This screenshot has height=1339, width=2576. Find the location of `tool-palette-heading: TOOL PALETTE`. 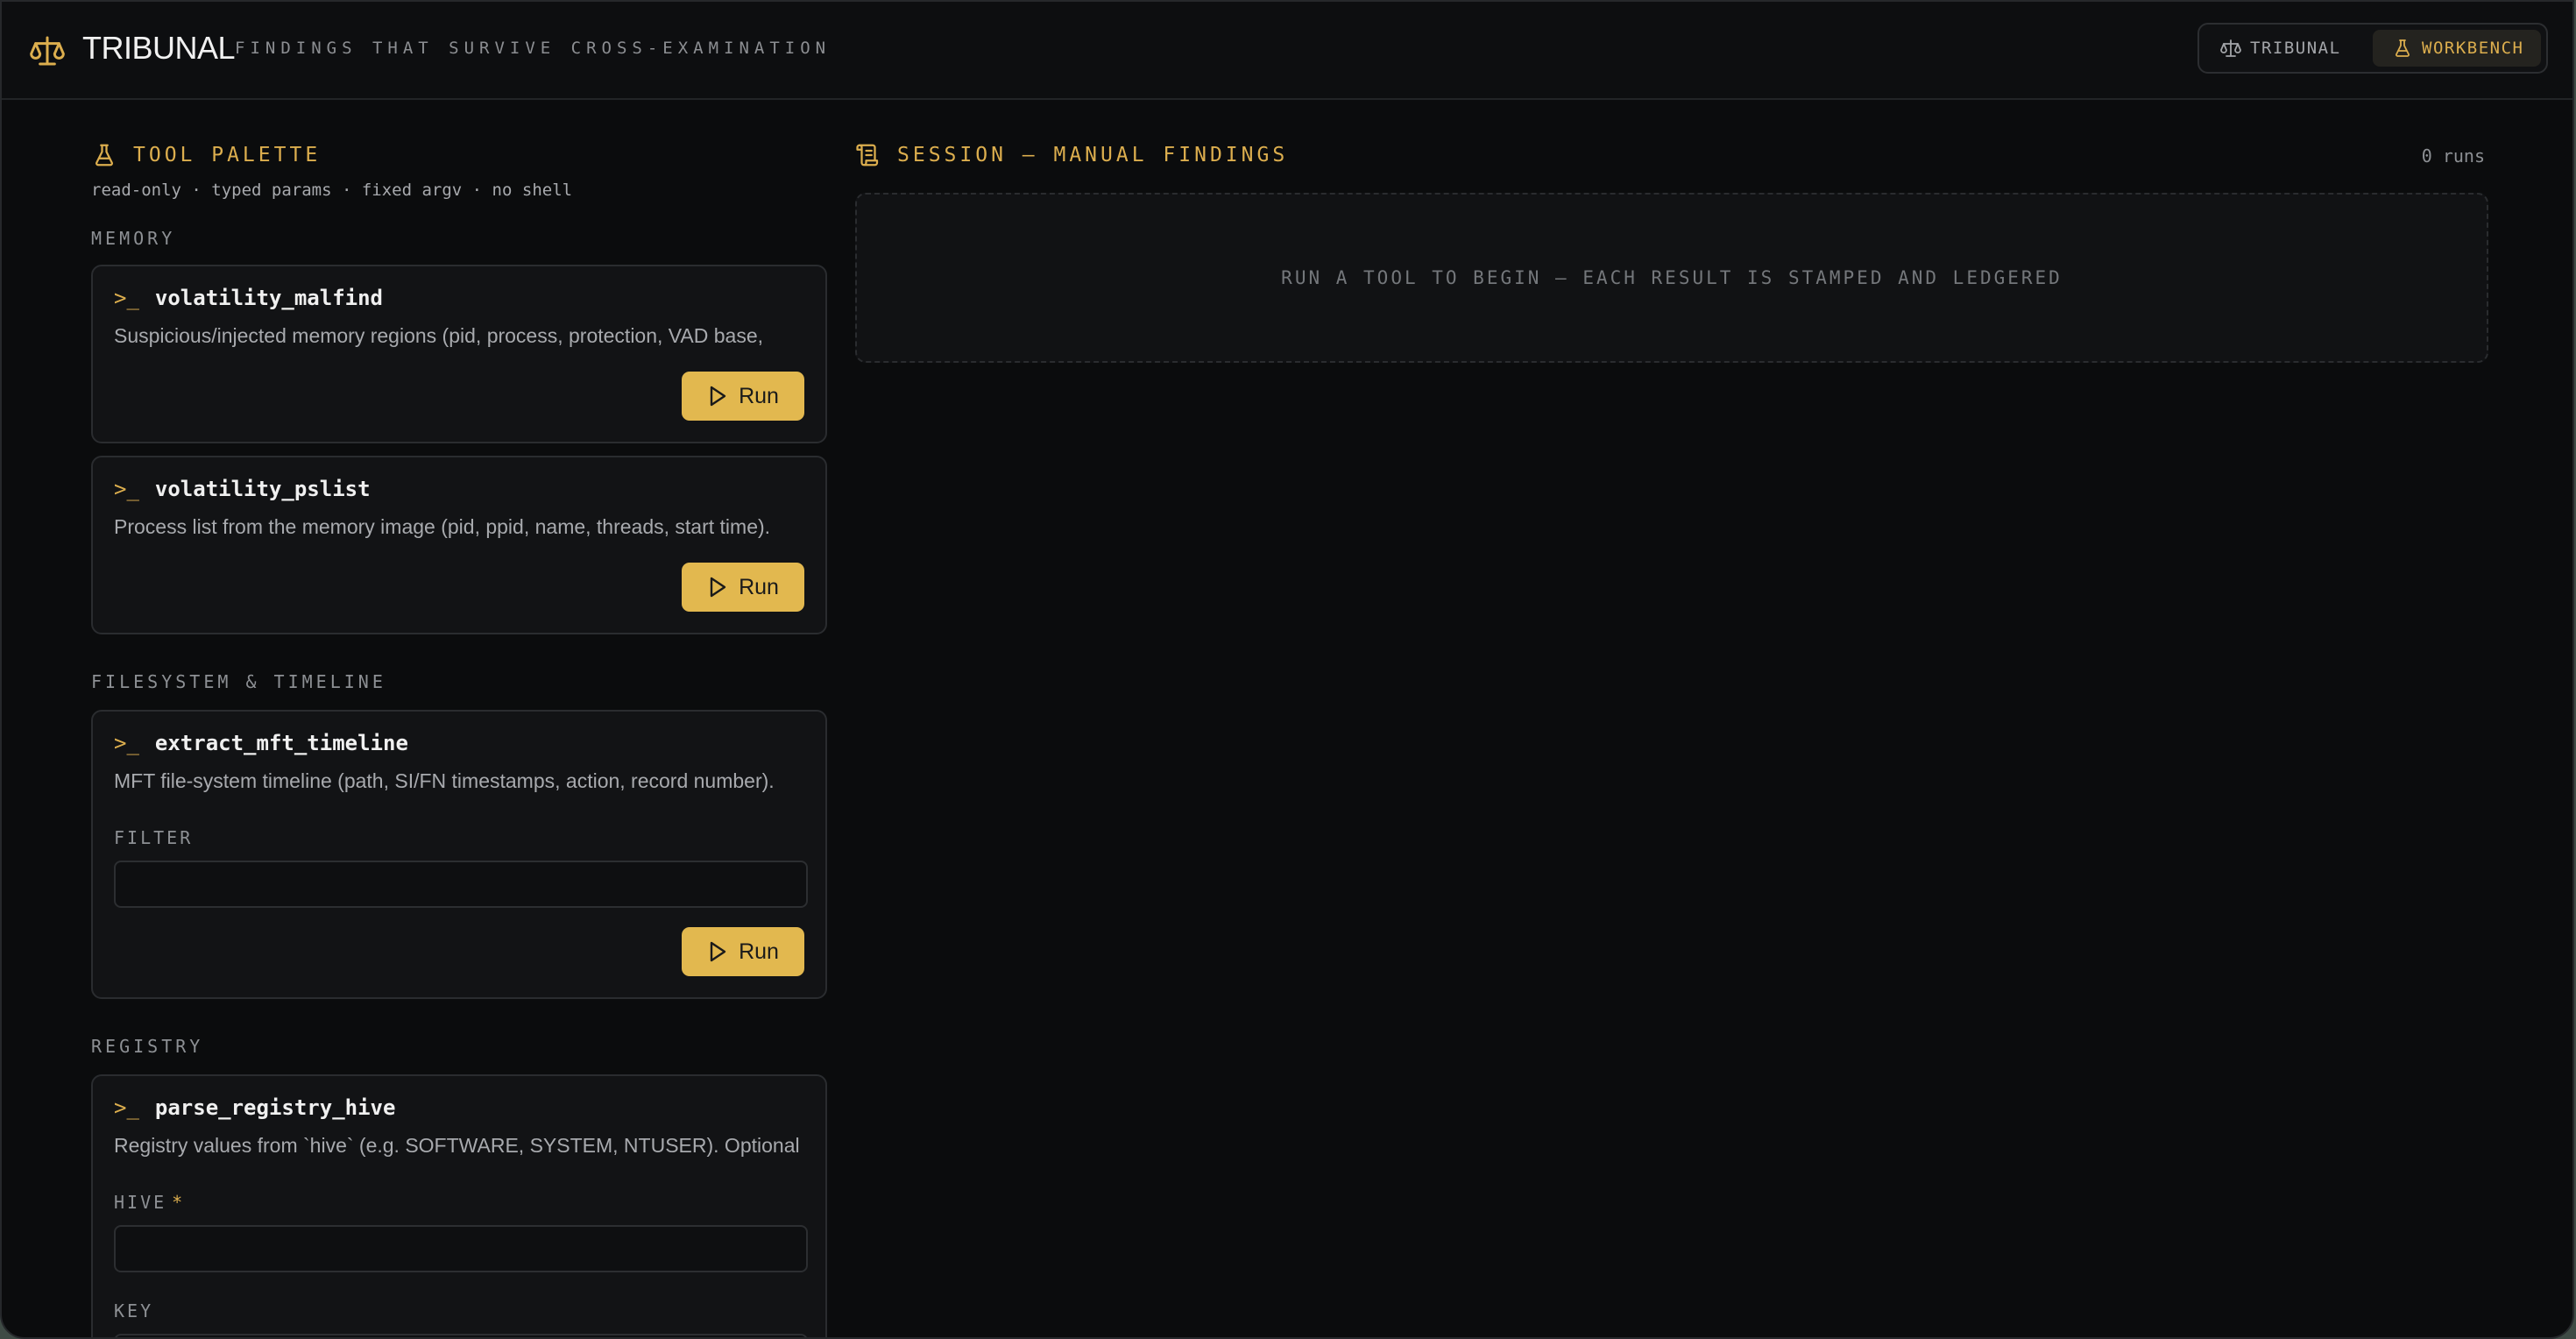

tool-palette-heading: TOOL PALETTE is located at coordinates (206, 155).